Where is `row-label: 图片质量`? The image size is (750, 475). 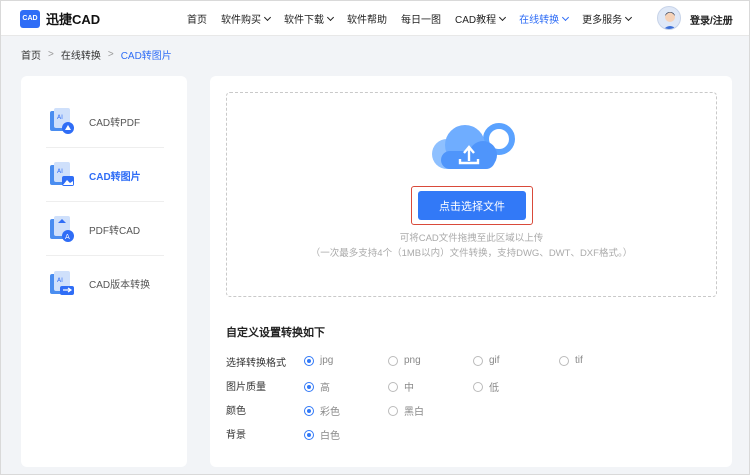 row-label: 图片质量 is located at coordinates (246, 387).